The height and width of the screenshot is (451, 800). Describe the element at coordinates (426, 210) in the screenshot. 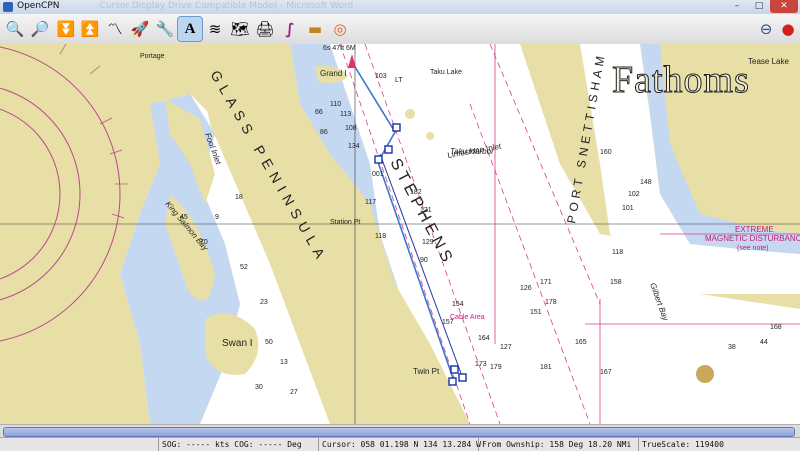

I see `sounding: 121` at that location.